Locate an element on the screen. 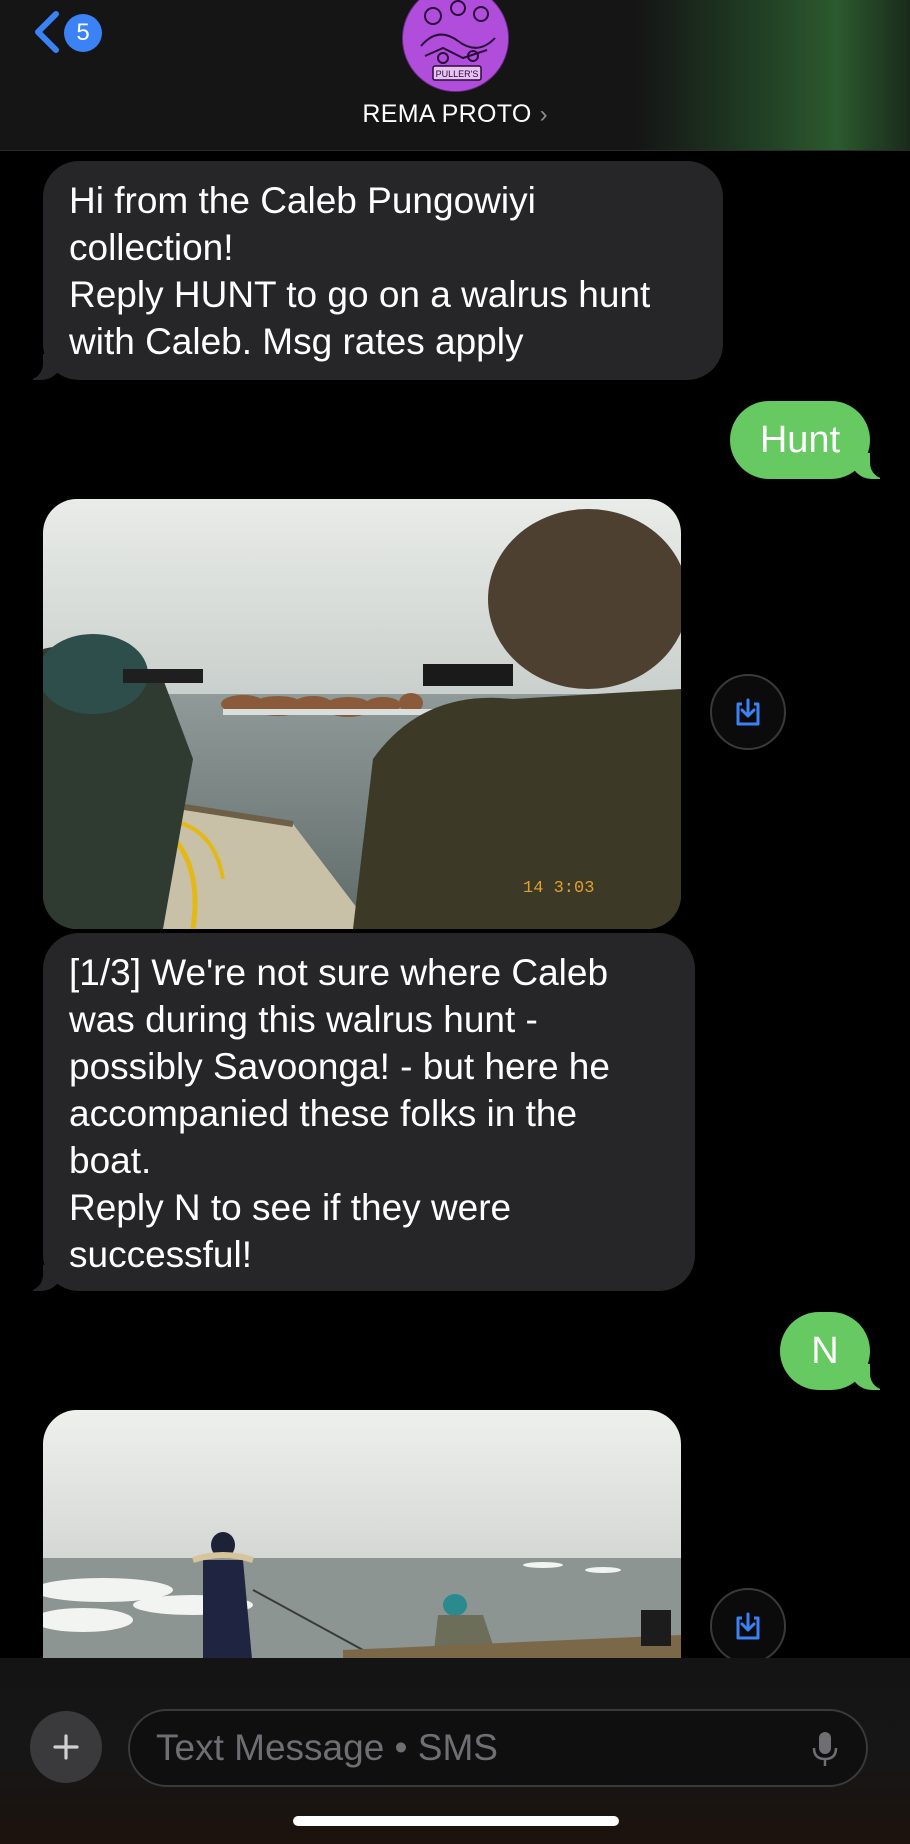 The image size is (910, 1844). outgoing-message: Hunt is located at coordinates (811, 440).